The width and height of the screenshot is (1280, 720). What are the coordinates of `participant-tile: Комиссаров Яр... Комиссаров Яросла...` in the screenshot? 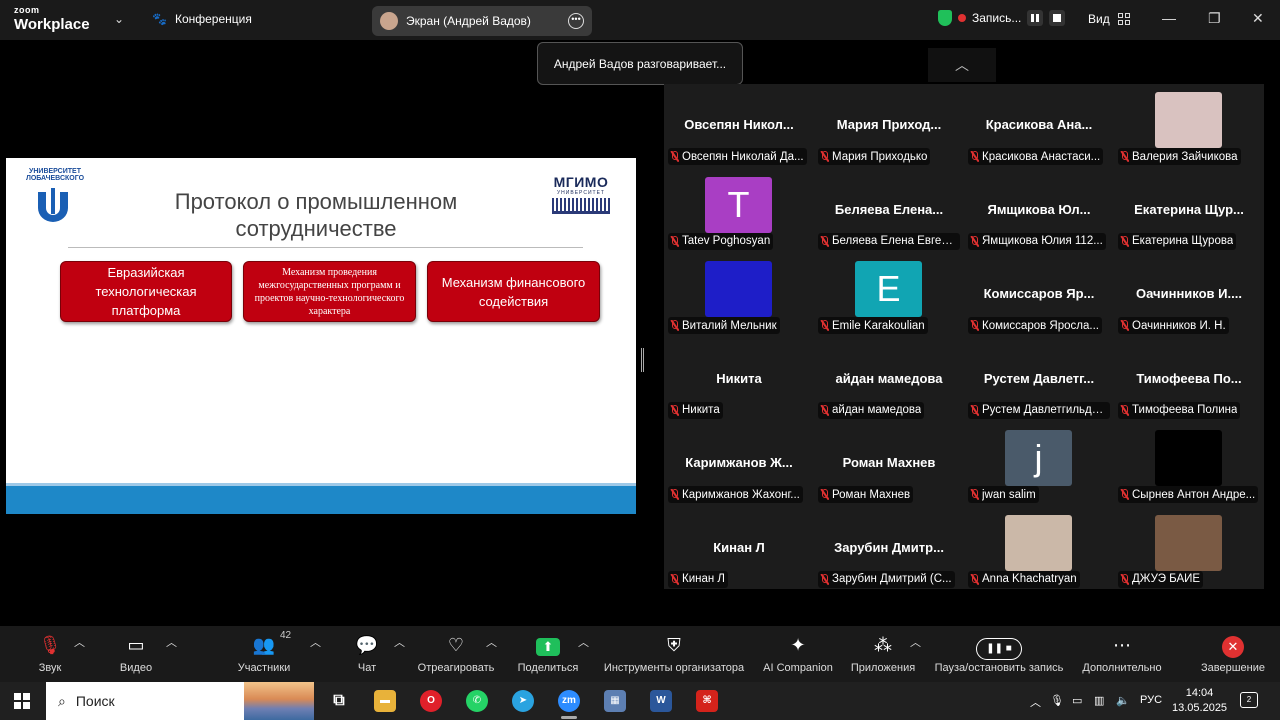 It's located at (1039, 295).